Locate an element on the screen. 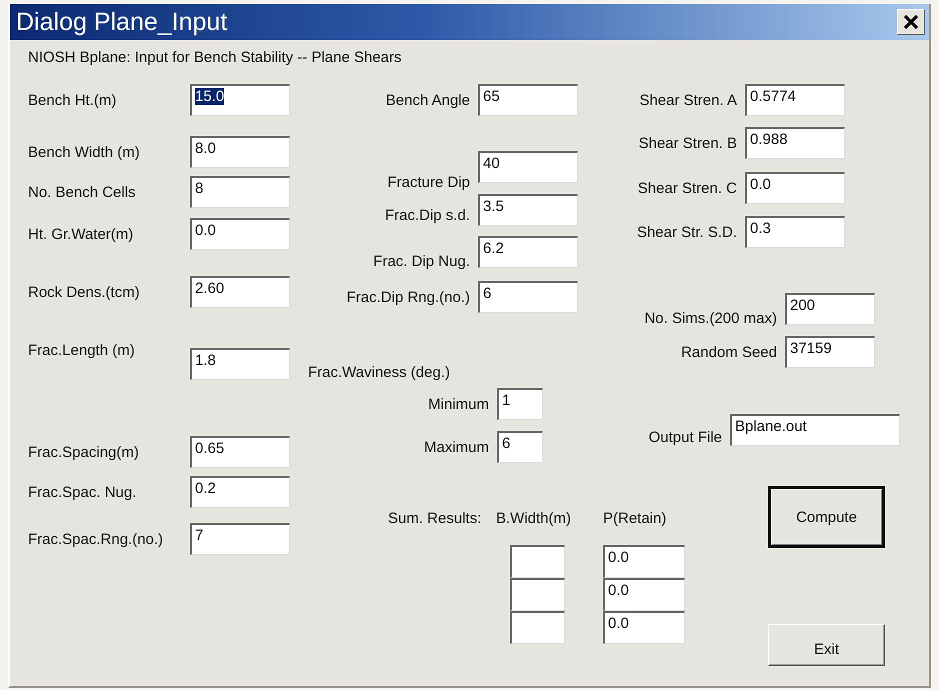  field-label: Shear Stren. B is located at coordinates (687, 143).